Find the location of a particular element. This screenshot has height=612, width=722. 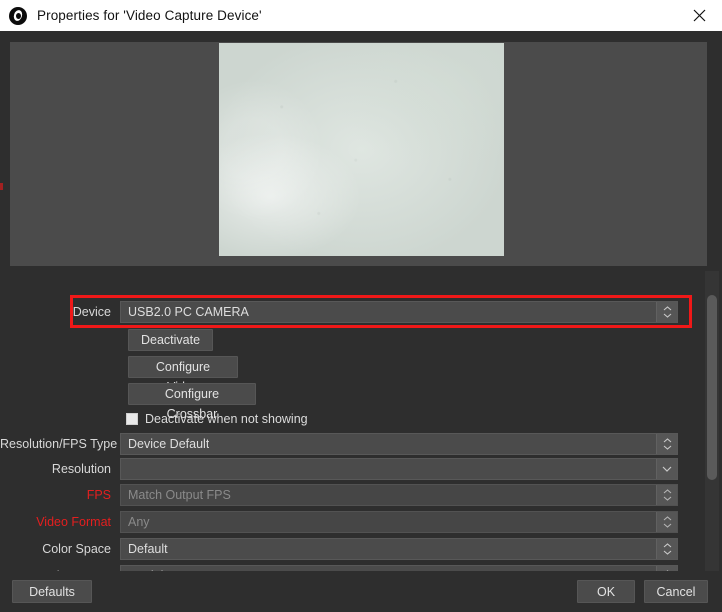

field-row-resolution-fps-type: Resolution/FPS Type Device Default is located at coordinates (346, 444).